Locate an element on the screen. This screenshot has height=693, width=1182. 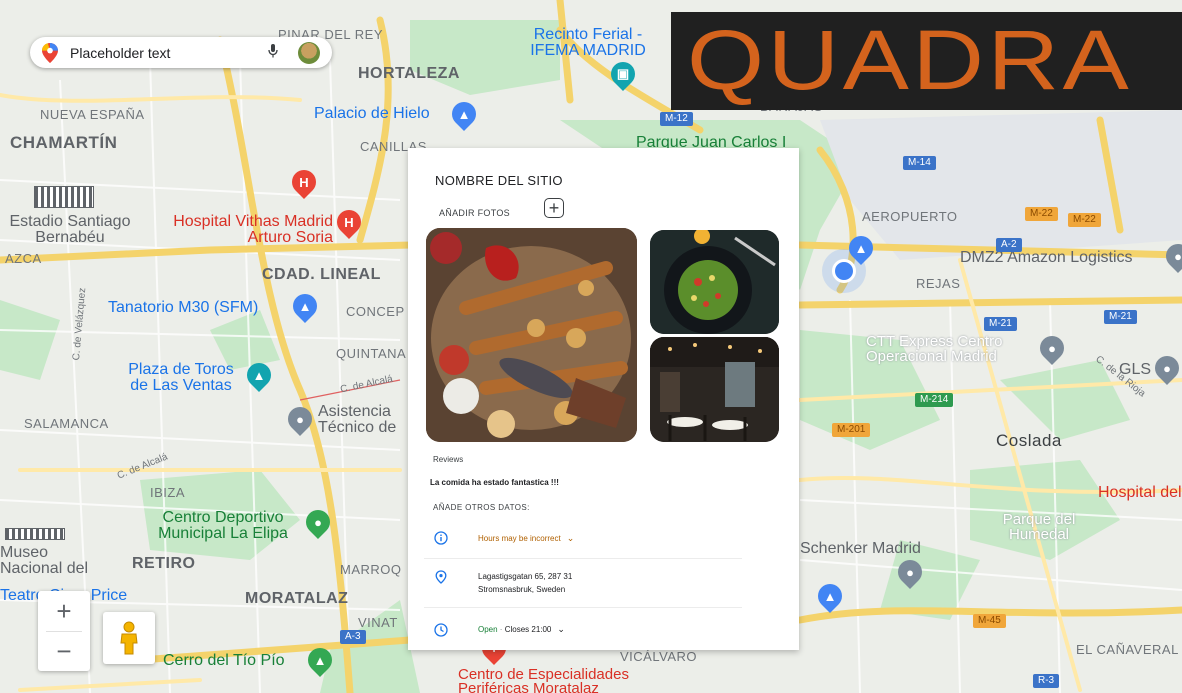
museum-icon is located at coordinates (35, 534).